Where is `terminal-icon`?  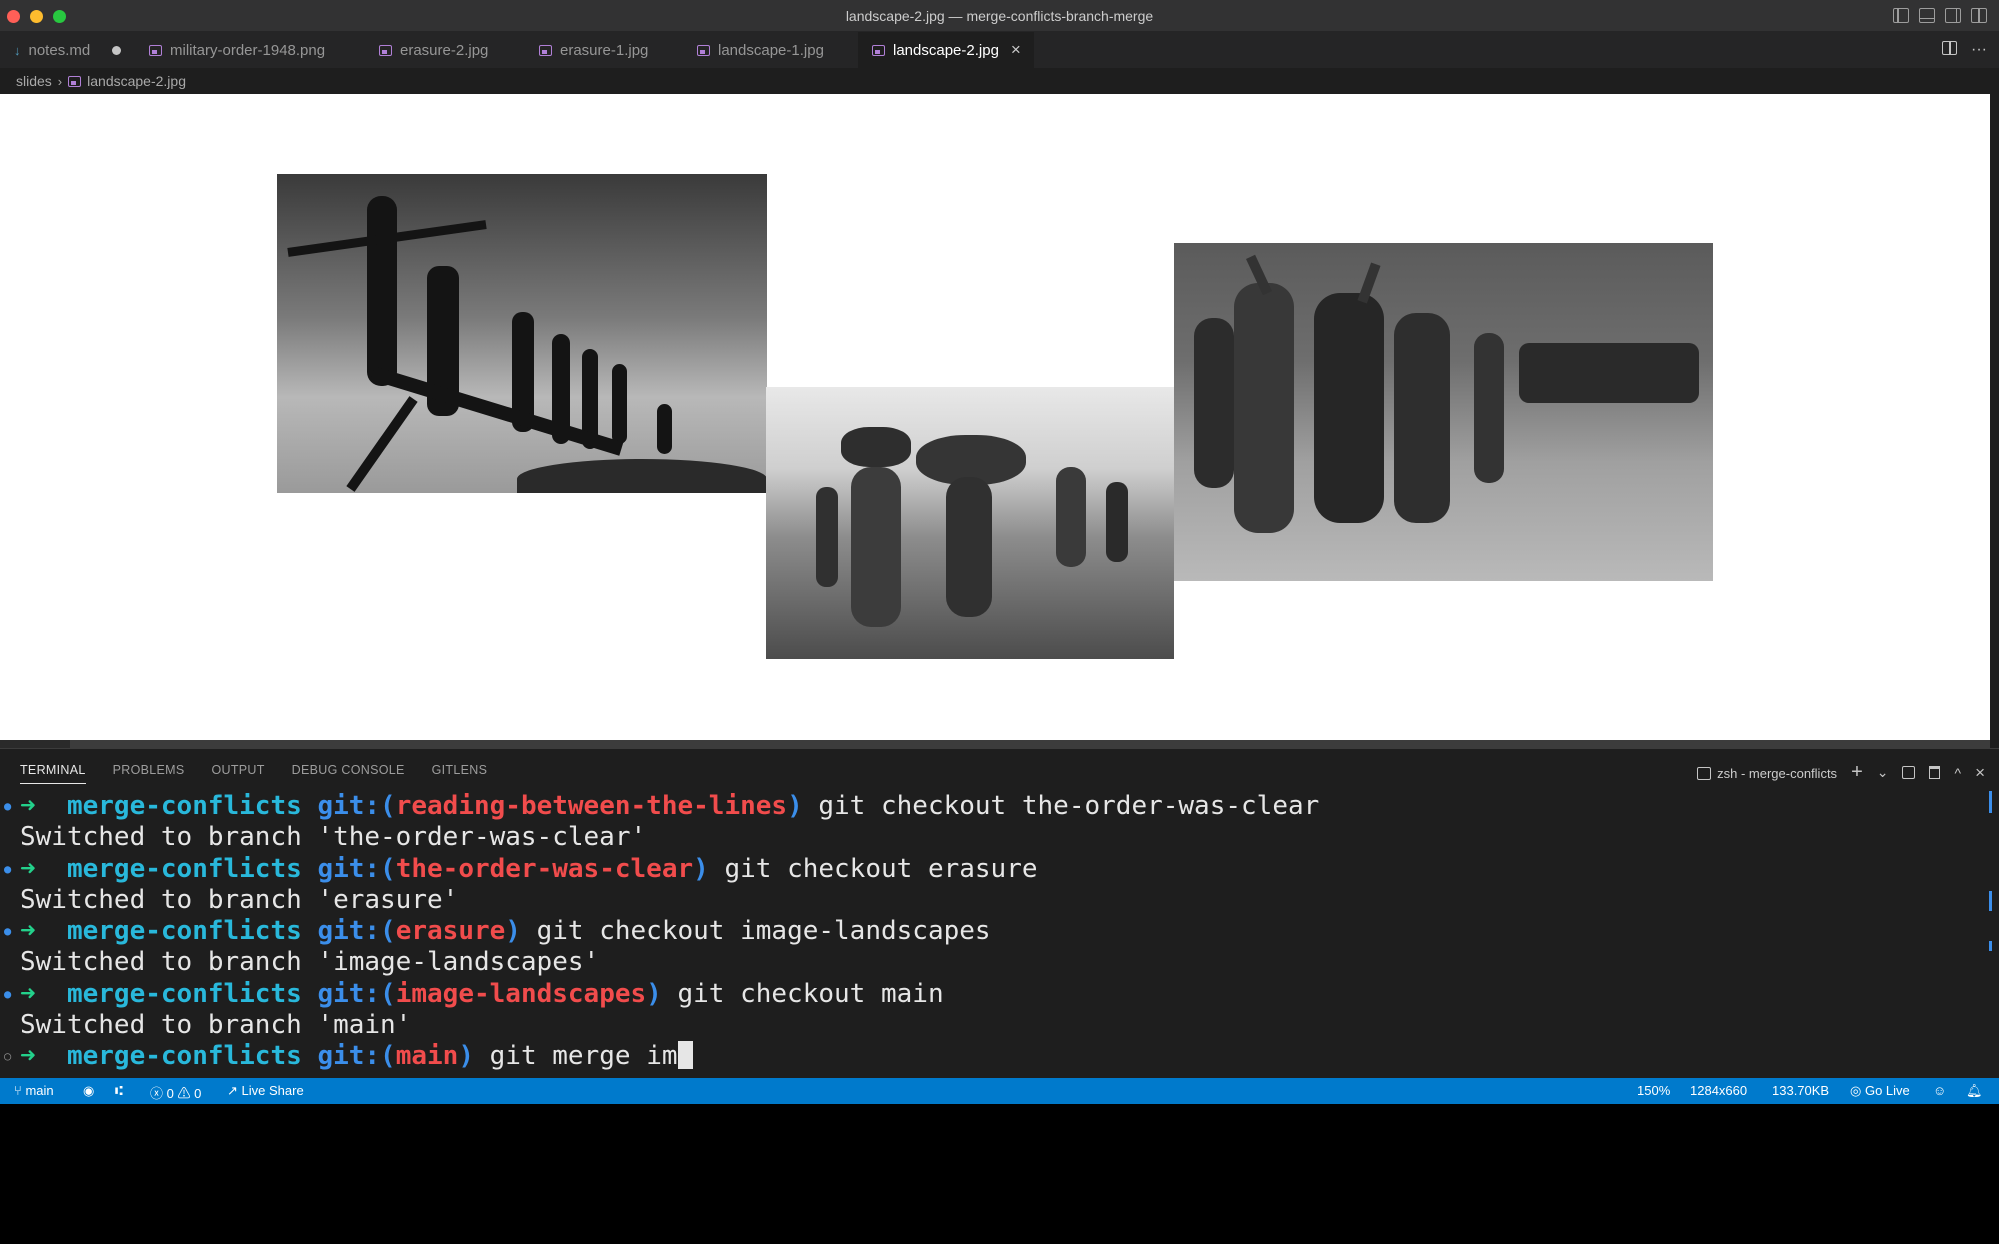
terminal-icon is located at coordinates (1704, 774).